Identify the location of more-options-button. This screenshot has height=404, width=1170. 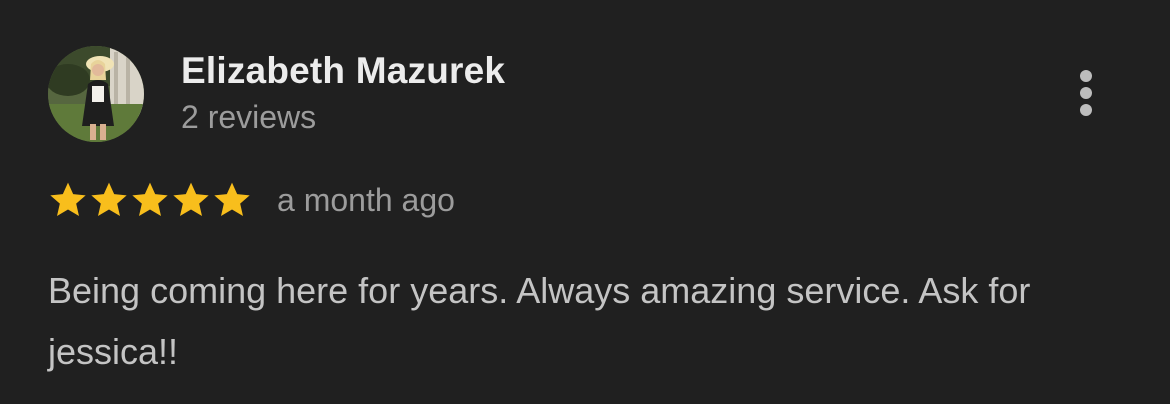
(1086, 93).